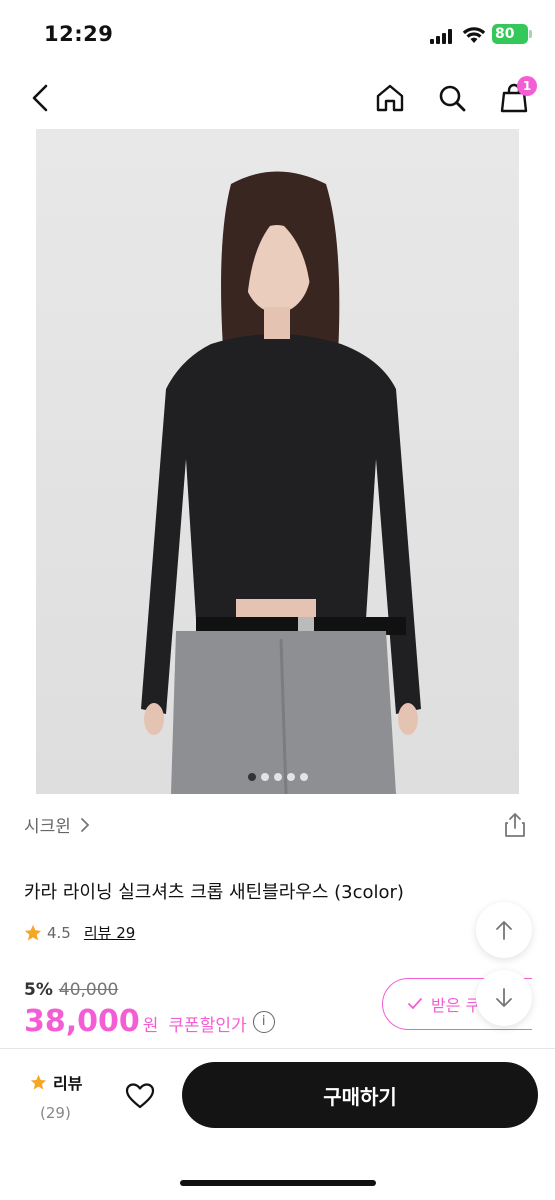  I want to click on bottom-review-summary: 리뷰 (29), so click(65, 1096).